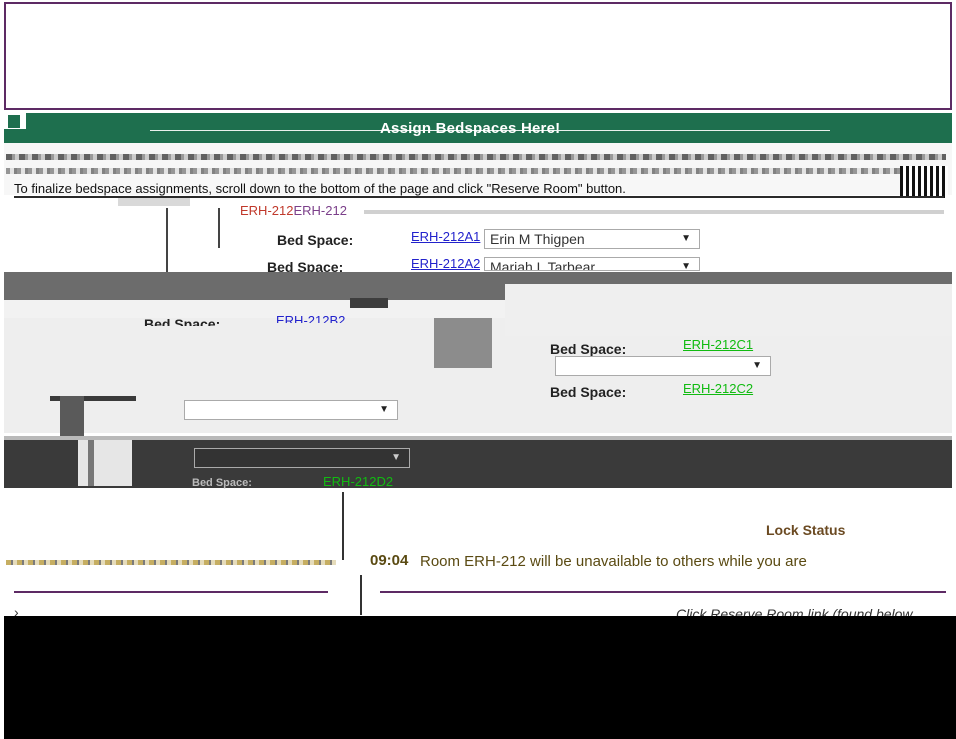 This screenshot has height=739, width=956. What do you see at coordinates (305, 265) in the screenshot?
I see `bedspace-label-a2: Bed Space:` at bounding box center [305, 265].